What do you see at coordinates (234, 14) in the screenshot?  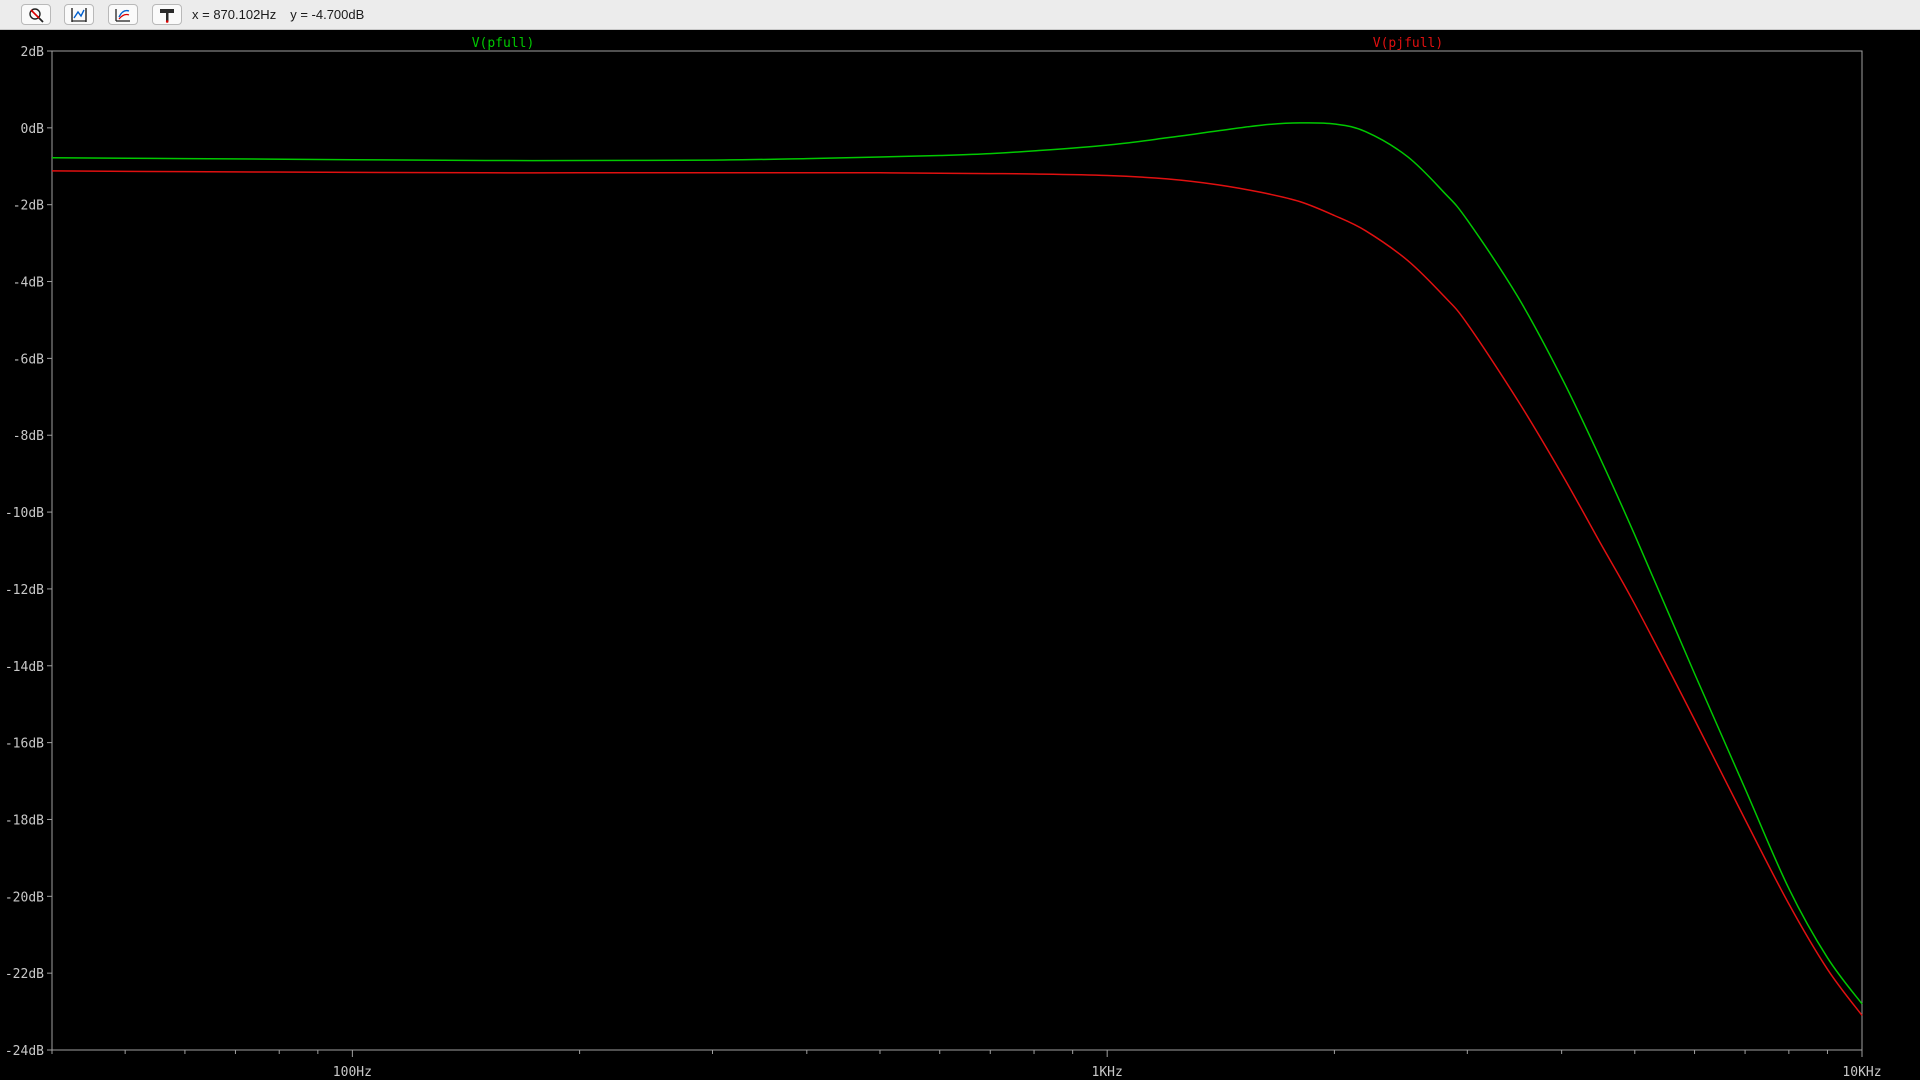 I see `cursor-x-value: x = 870.102Hz` at bounding box center [234, 14].